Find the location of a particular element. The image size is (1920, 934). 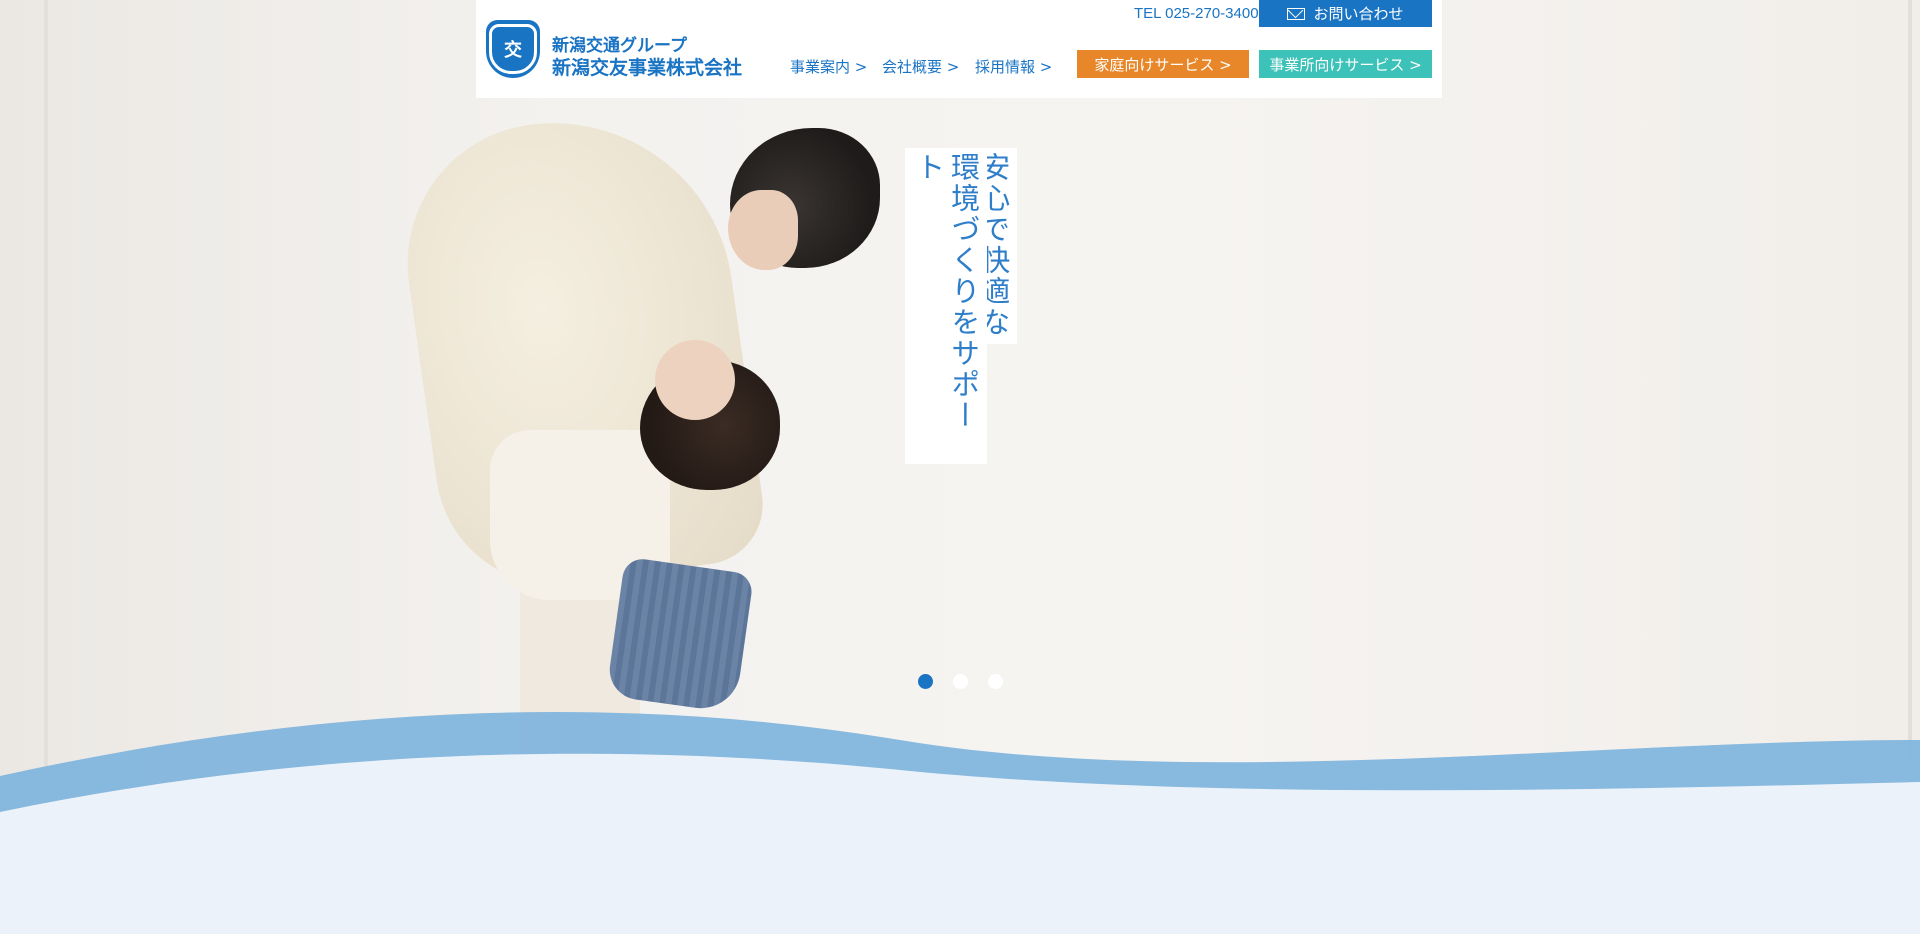

logo-emblem-text: 交 is located at coordinates (513, 49).